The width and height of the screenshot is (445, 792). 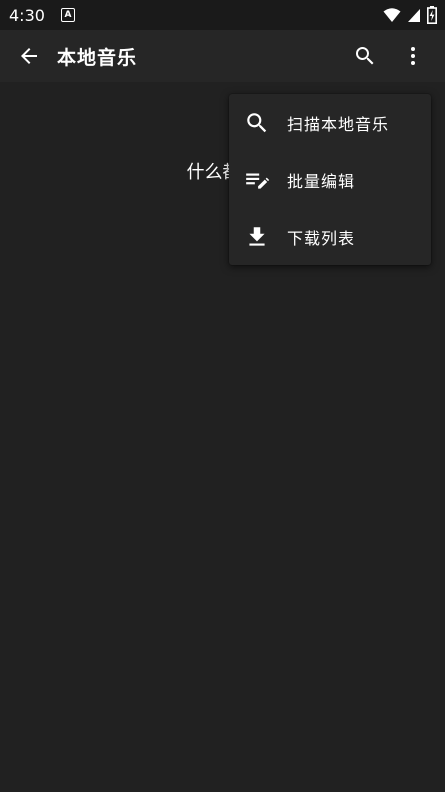 I want to click on menu-item-batch-edit: 批量编辑, so click(x=330, y=179).